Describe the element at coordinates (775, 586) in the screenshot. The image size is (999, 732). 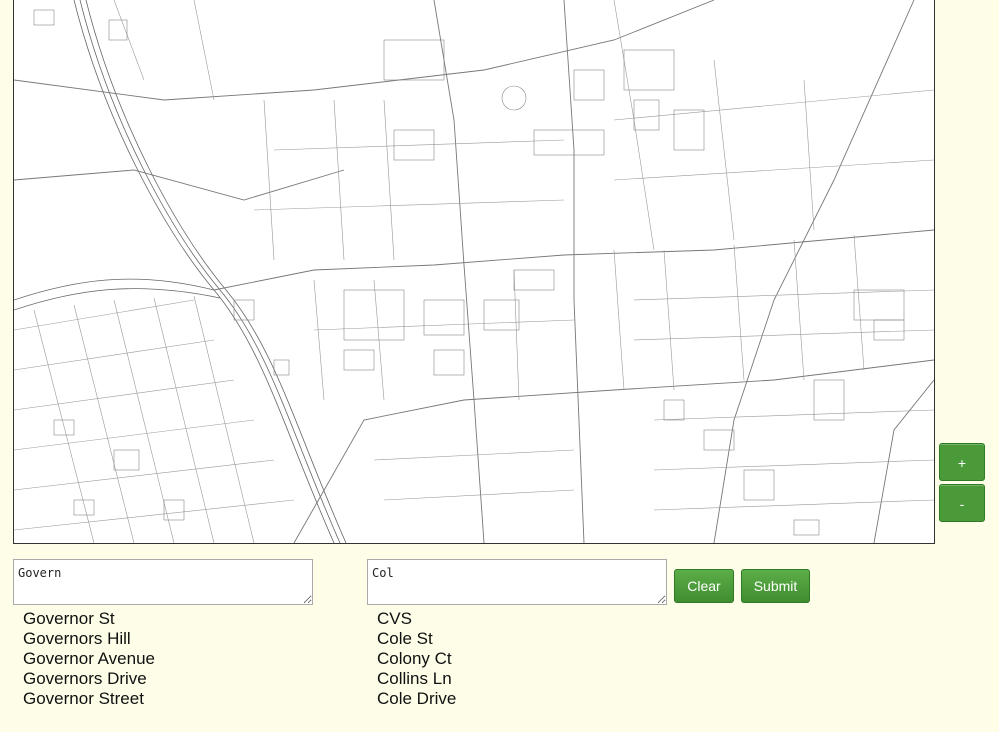
I see `submit-button: Submit` at that location.